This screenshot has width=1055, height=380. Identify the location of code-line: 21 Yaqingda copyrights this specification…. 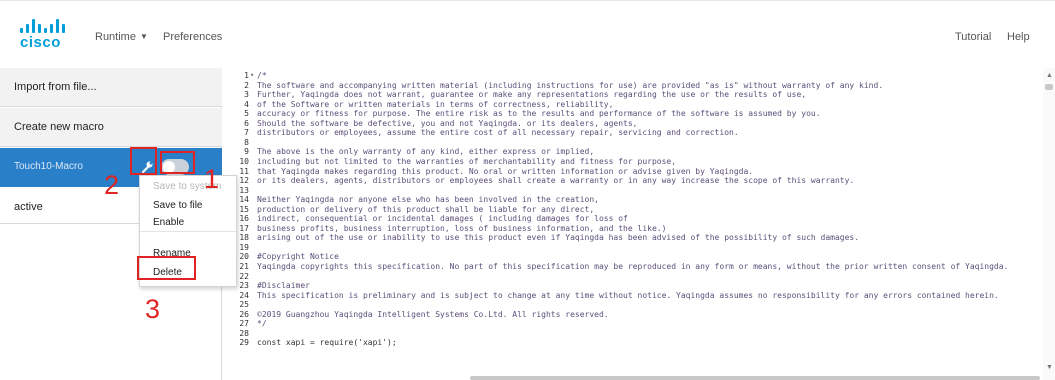
(637, 266).